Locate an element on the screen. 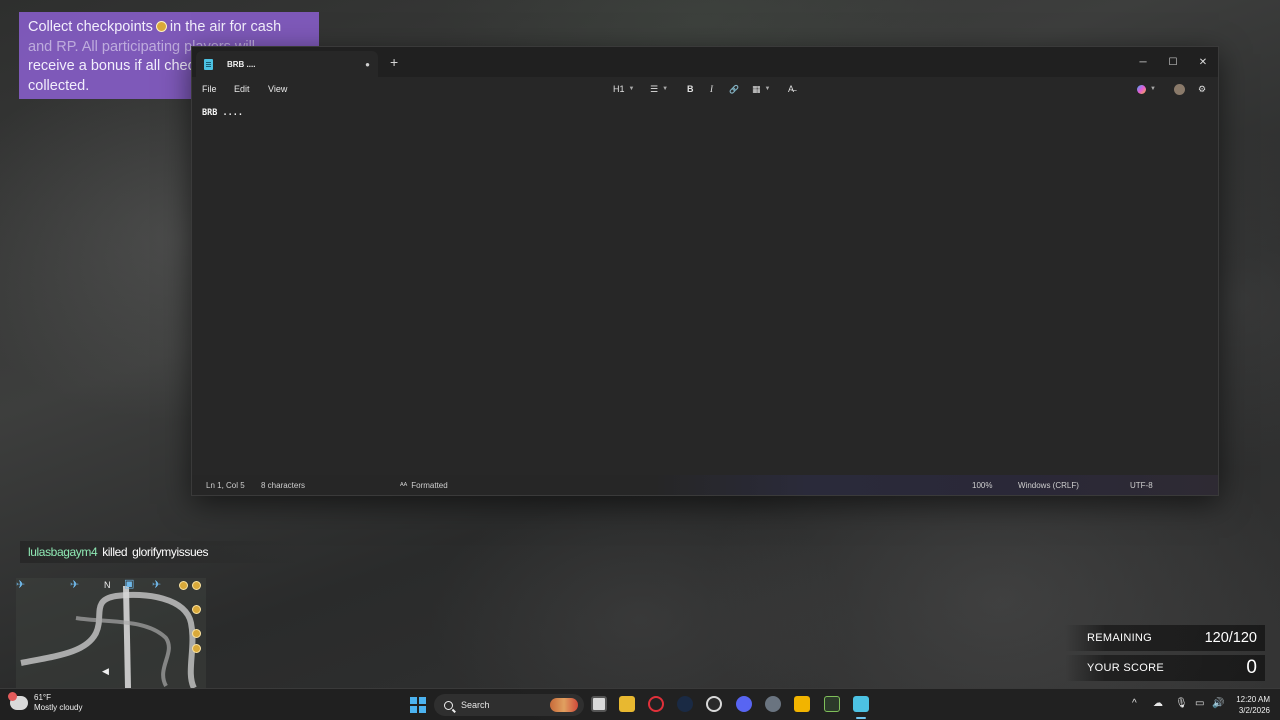 The height and width of the screenshot is (720, 1280). list-dropdown: ☰ ▼ is located at coordinates (659, 89).